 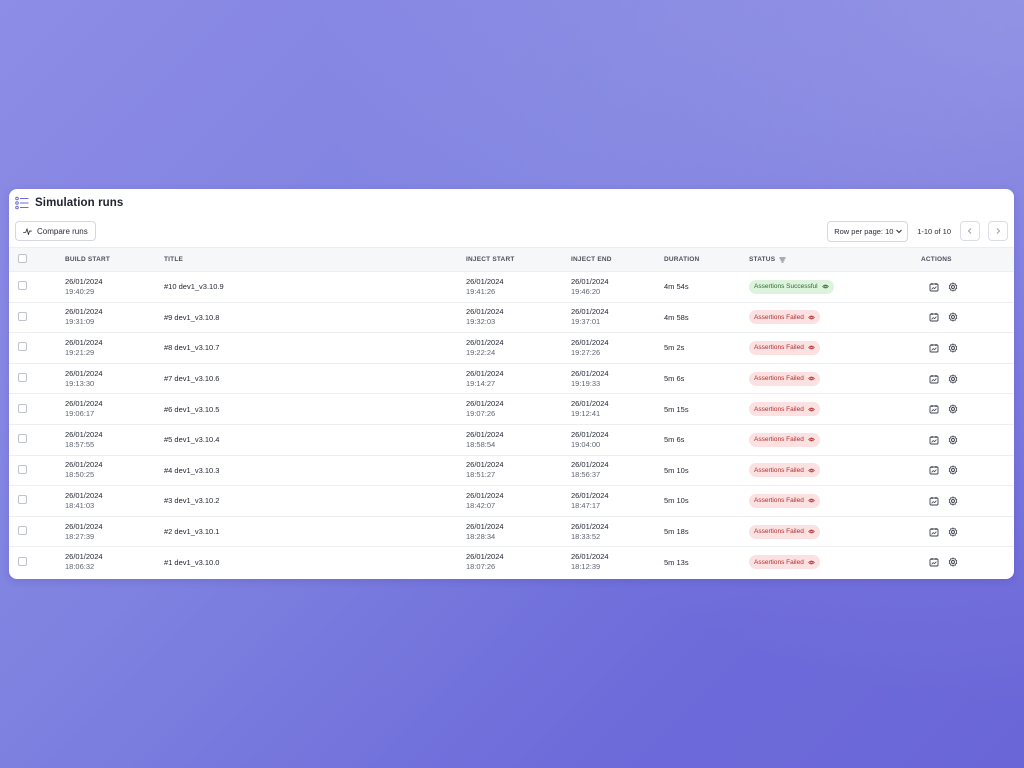 What do you see at coordinates (586, 567) in the screenshot?
I see `inject-end-time: 18:12:39` at bounding box center [586, 567].